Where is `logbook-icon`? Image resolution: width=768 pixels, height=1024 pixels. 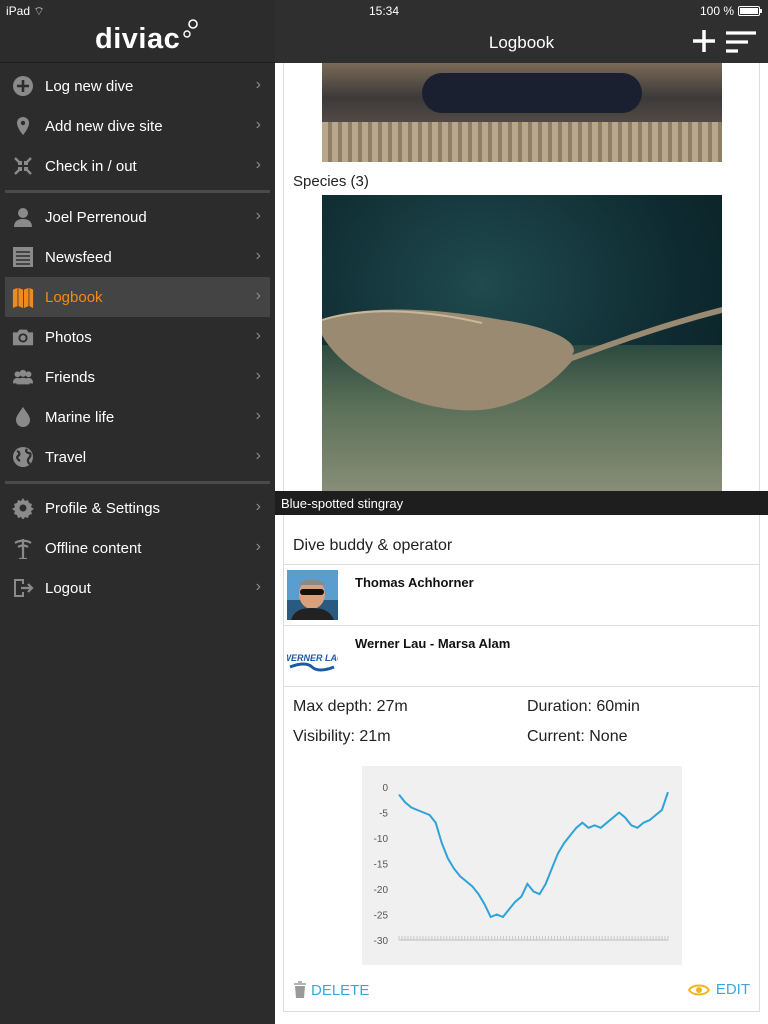 logbook-icon is located at coordinates (23, 297).